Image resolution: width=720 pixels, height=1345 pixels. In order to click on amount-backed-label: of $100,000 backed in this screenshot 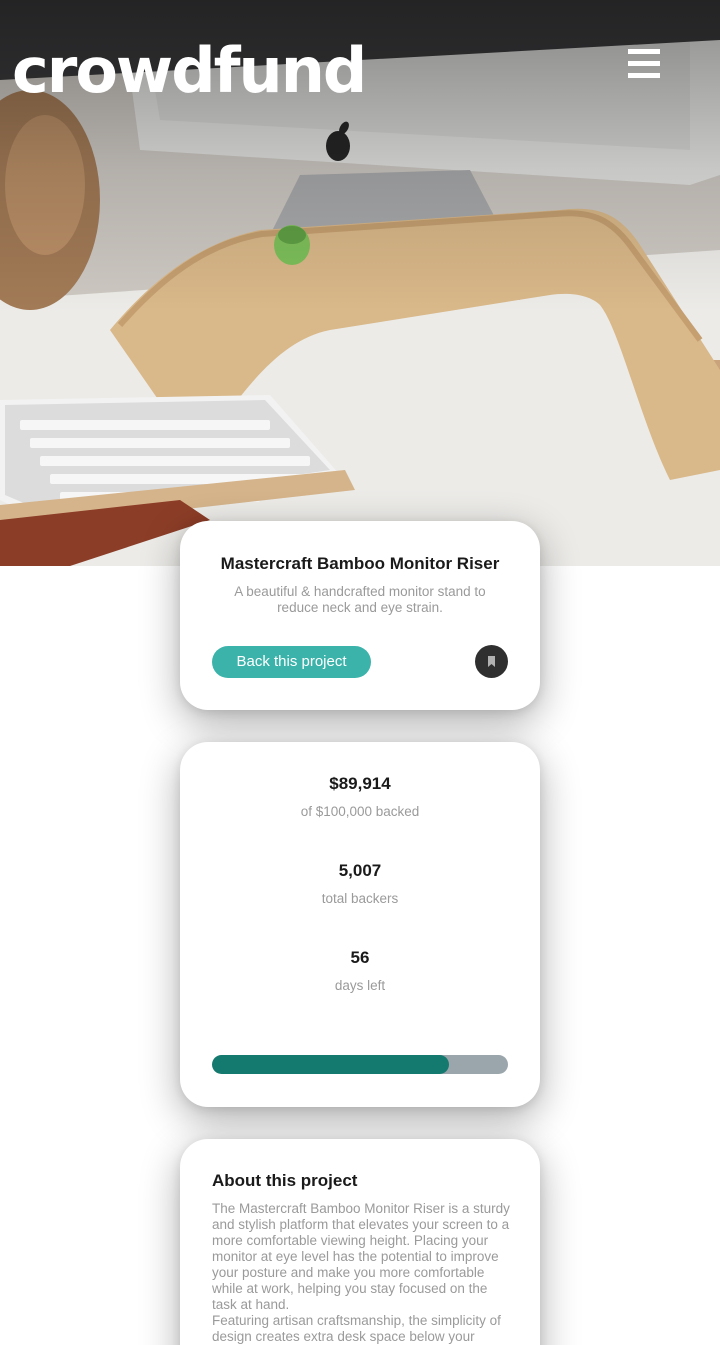, I will do `click(360, 811)`.